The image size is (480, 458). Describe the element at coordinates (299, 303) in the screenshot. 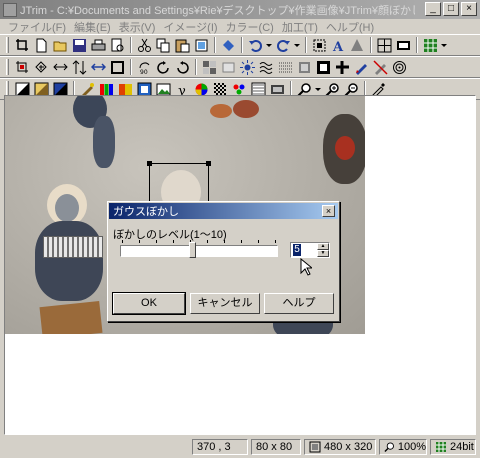

I see `help-button: ヘルプ` at that location.